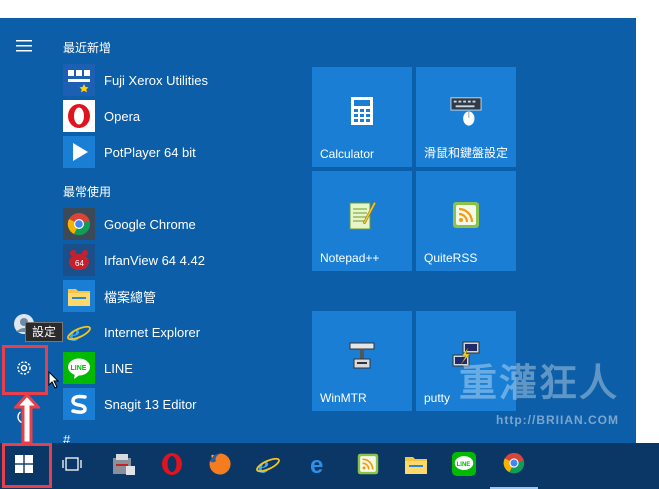 Image resolution: width=659 pixels, height=489 pixels. What do you see at coordinates (538, 384) in the screenshot?
I see `watermark-text: 重灌狂人` at bounding box center [538, 384].